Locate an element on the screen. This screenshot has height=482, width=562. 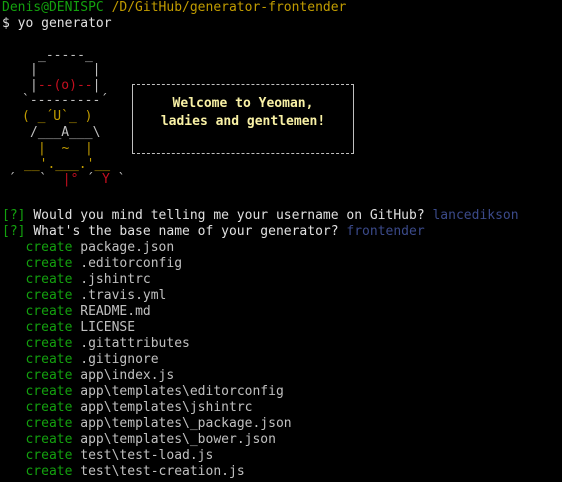
mascot-art: ( _´U`_ ) is located at coordinates (57, 116).